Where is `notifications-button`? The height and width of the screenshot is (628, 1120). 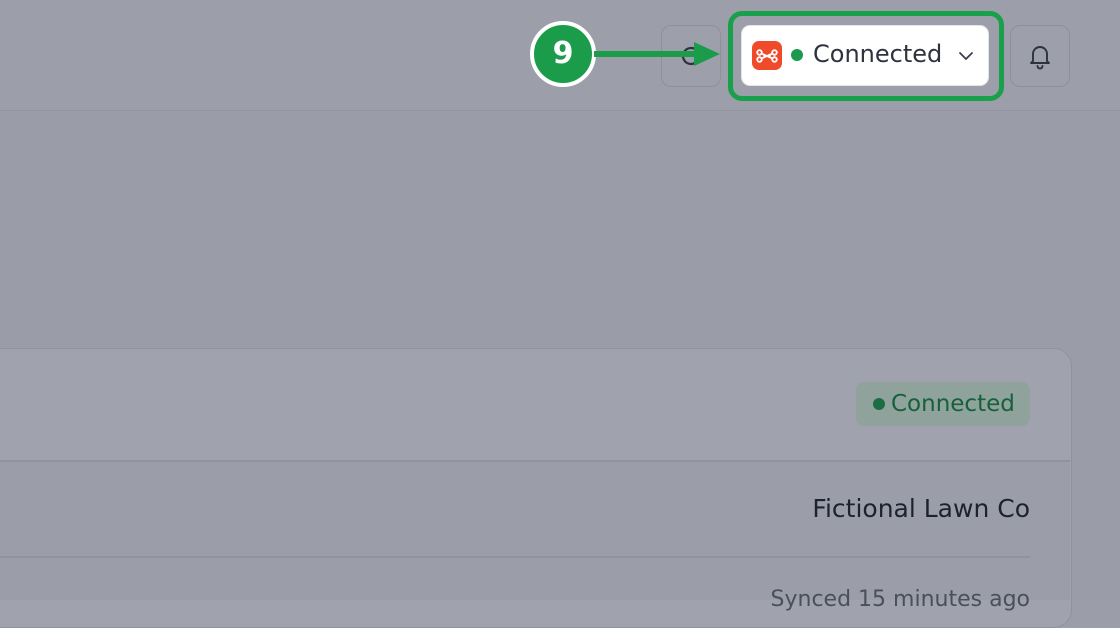 notifications-button is located at coordinates (1040, 56).